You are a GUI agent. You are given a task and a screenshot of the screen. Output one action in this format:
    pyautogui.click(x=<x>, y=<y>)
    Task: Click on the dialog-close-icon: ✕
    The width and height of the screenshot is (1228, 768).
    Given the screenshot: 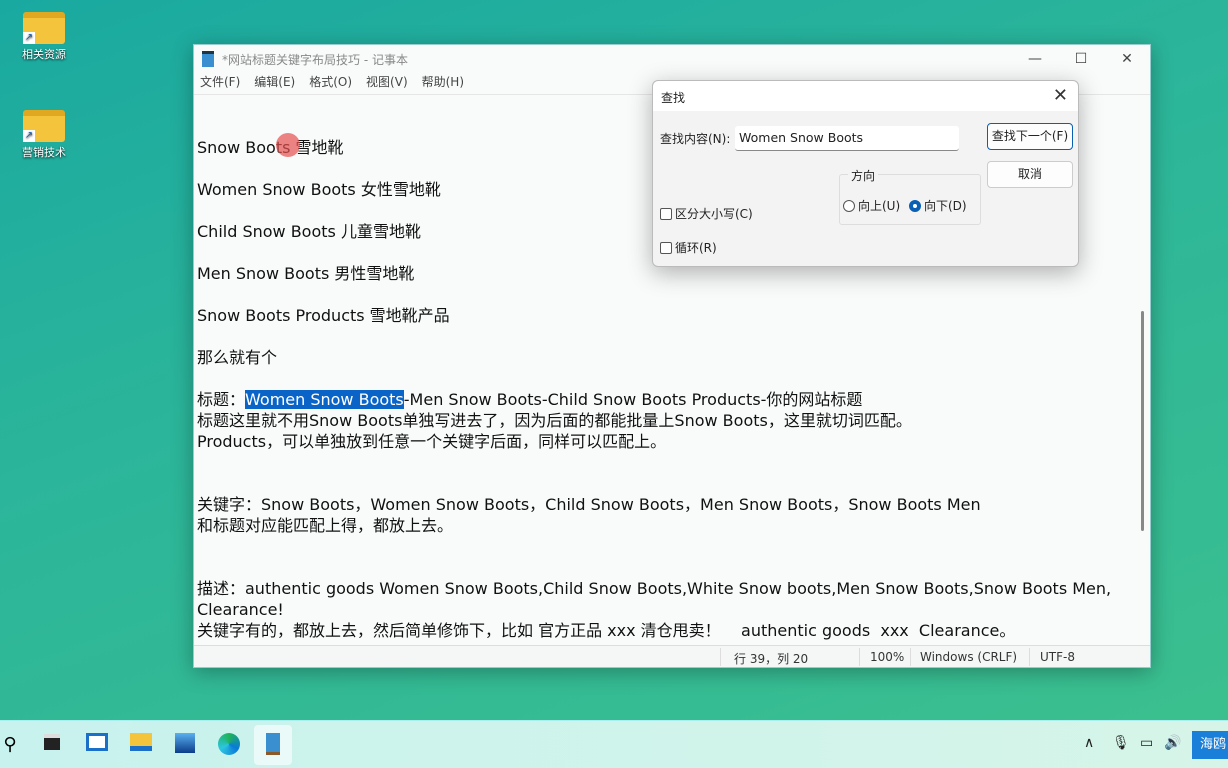 What is the action you would take?
    pyautogui.click(x=1060, y=95)
    